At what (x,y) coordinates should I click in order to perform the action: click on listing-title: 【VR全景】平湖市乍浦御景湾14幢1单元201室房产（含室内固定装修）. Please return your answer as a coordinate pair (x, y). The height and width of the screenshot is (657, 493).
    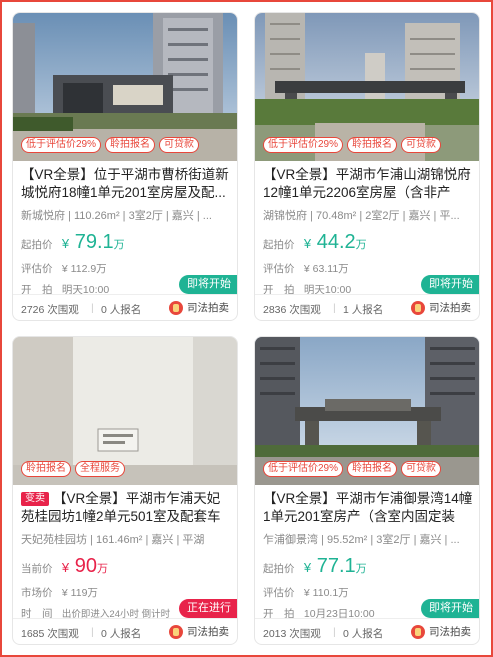
    Looking at the image, I should click on (369, 508).